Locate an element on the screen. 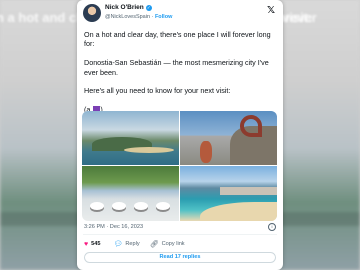 Image resolution: width=360 pixels, height=270 pixels. heart-icon: ♥ is located at coordinates (86, 244).